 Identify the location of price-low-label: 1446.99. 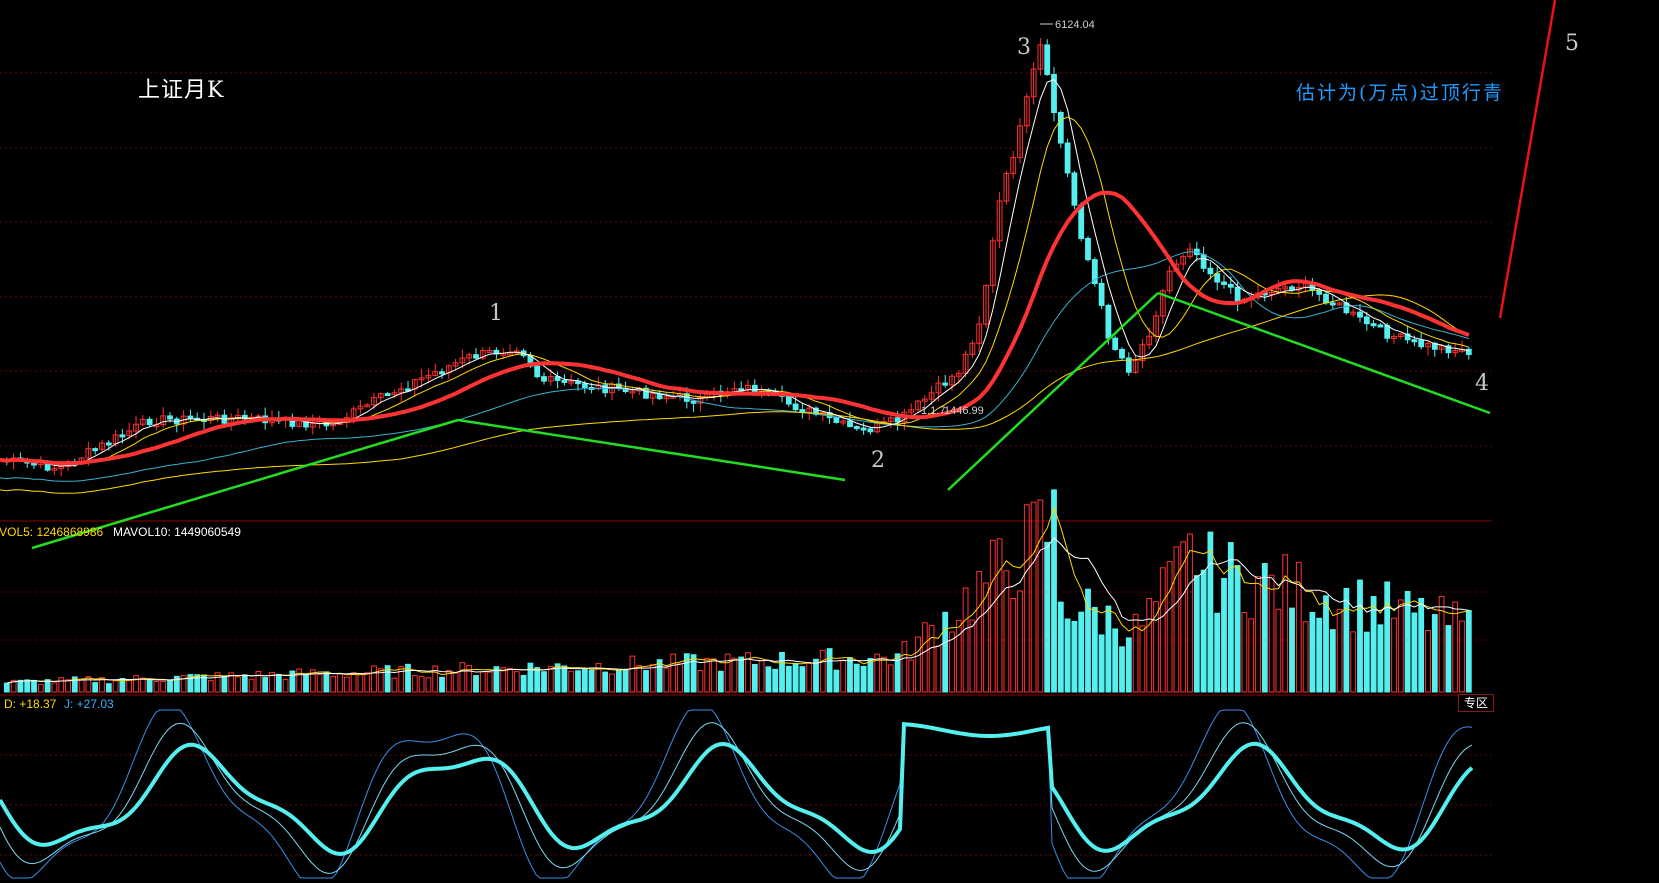
(964, 411).